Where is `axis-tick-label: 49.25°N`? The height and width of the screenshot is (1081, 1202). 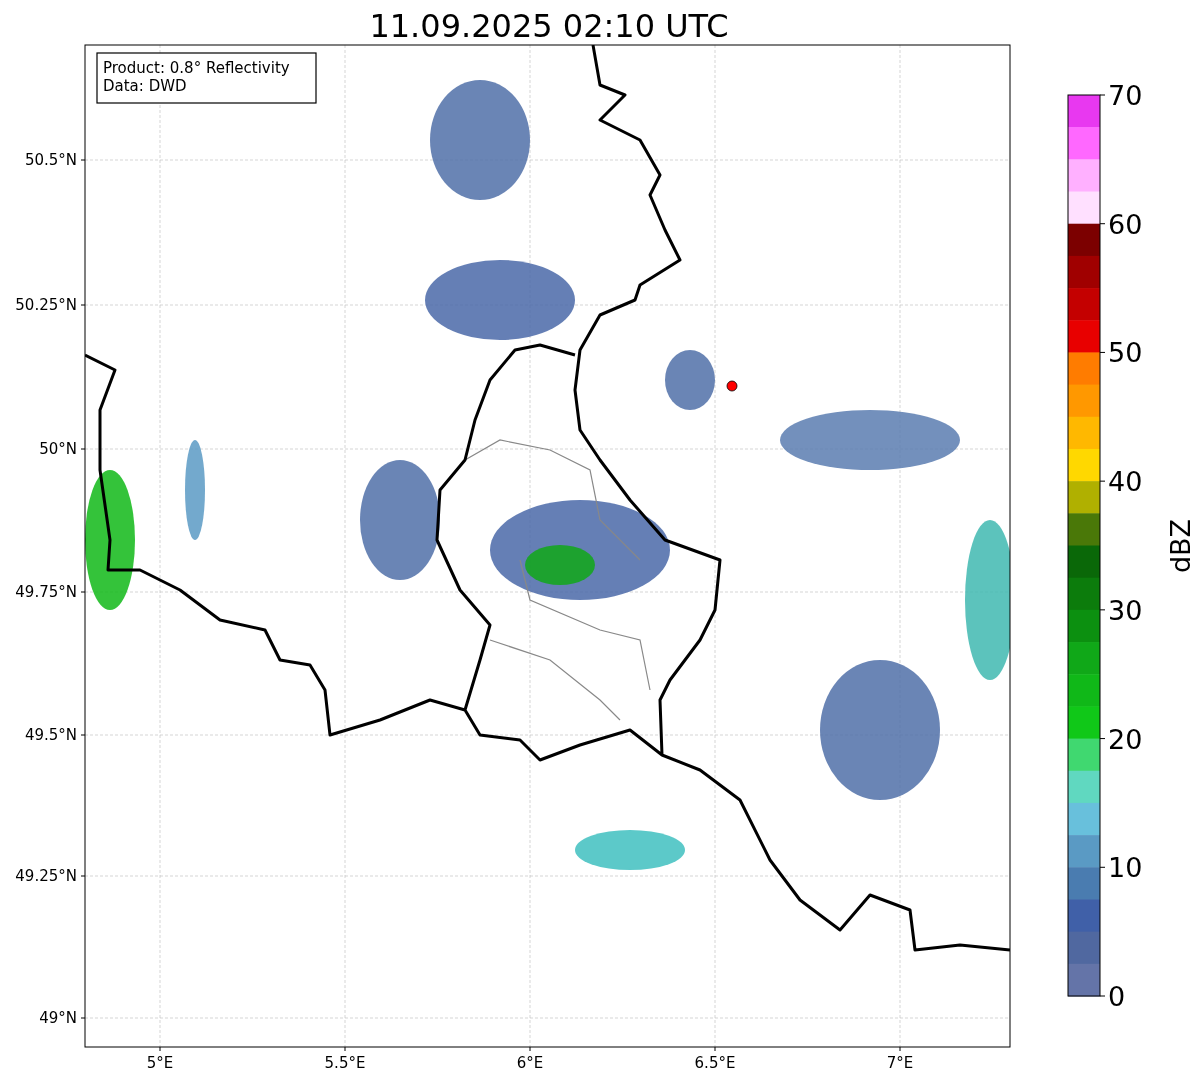 axis-tick-label: 49.25°N is located at coordinates (46, 876).